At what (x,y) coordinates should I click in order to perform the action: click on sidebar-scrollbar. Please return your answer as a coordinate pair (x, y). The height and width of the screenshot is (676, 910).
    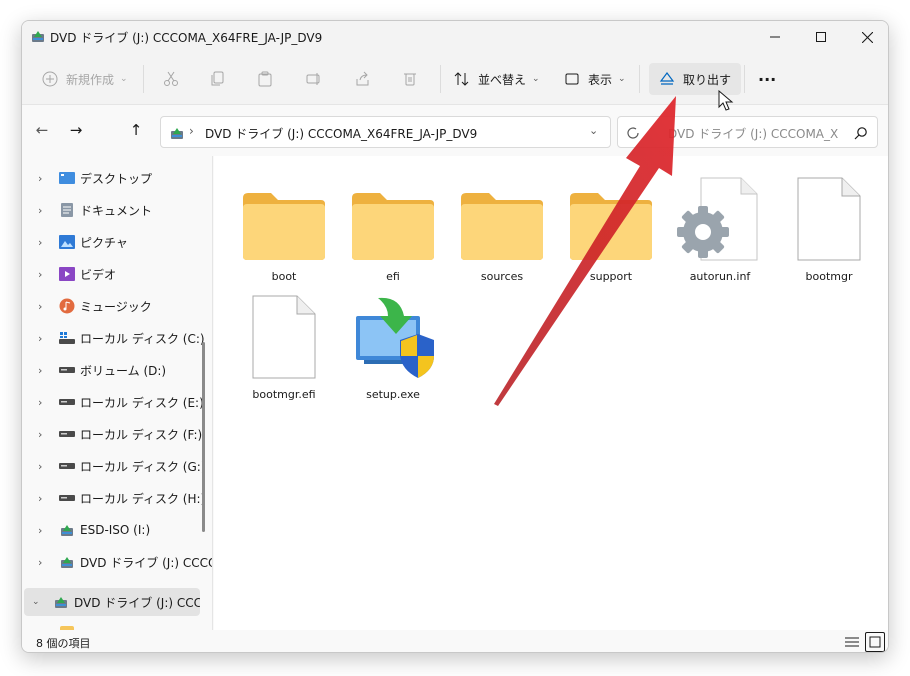
    Looking at the image, I should click on (203, 437).